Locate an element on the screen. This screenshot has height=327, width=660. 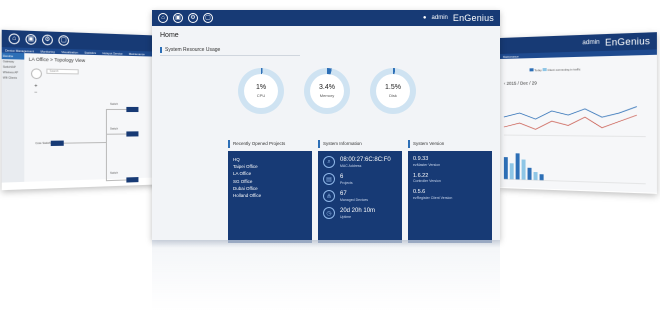
project-link: SG Office is located at coordinates (270, 181).